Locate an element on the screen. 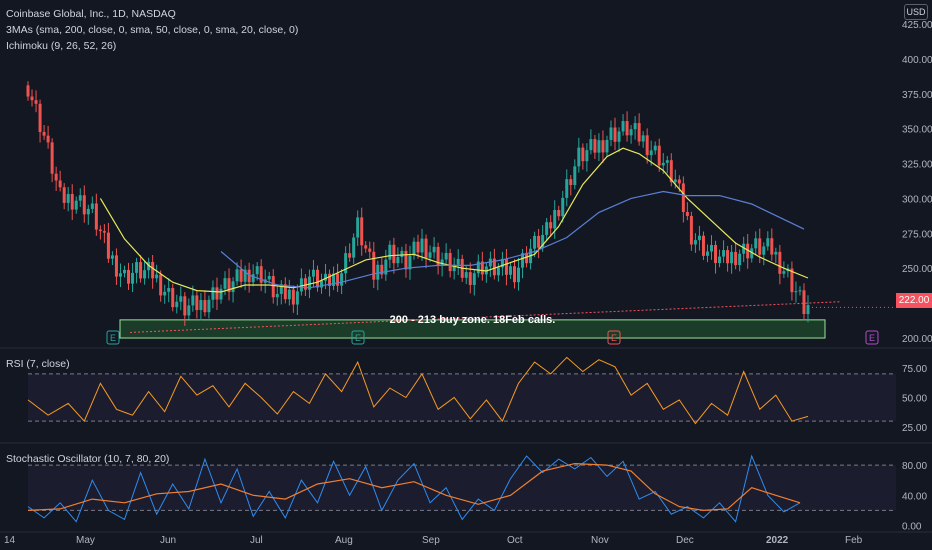  buy-zone-annotation-text: 200 - 213 buy zone. 18Feb calls. is located at coordinates (472, 320).